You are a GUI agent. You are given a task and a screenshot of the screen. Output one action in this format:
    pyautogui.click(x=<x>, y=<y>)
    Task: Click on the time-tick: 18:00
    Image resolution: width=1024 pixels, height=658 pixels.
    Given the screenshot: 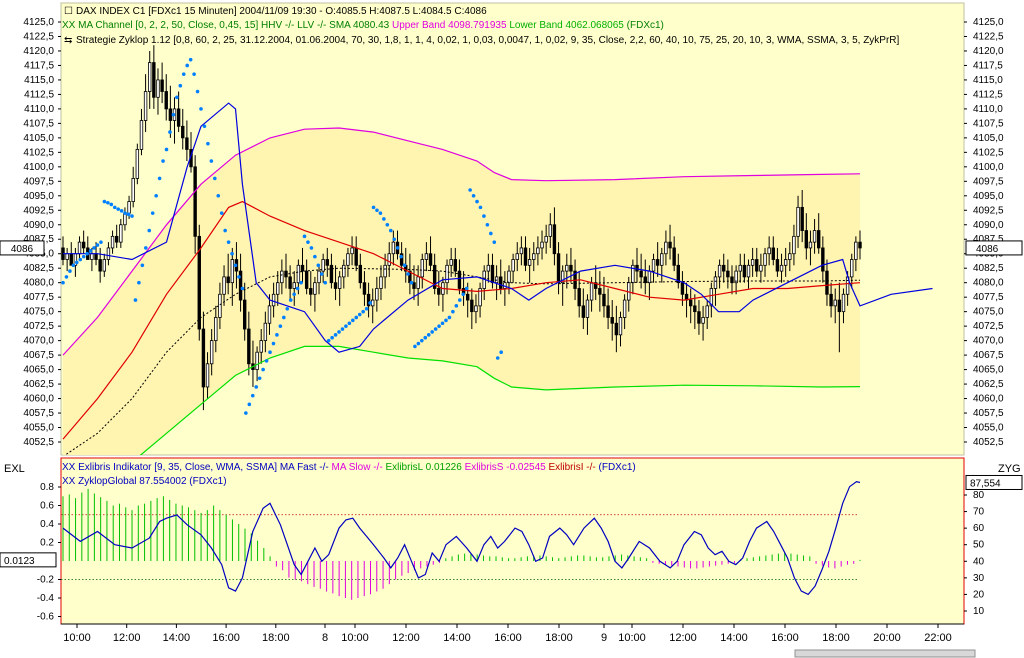 What is the action you would take?
    pyautogui.click(x=836, y=638)
    